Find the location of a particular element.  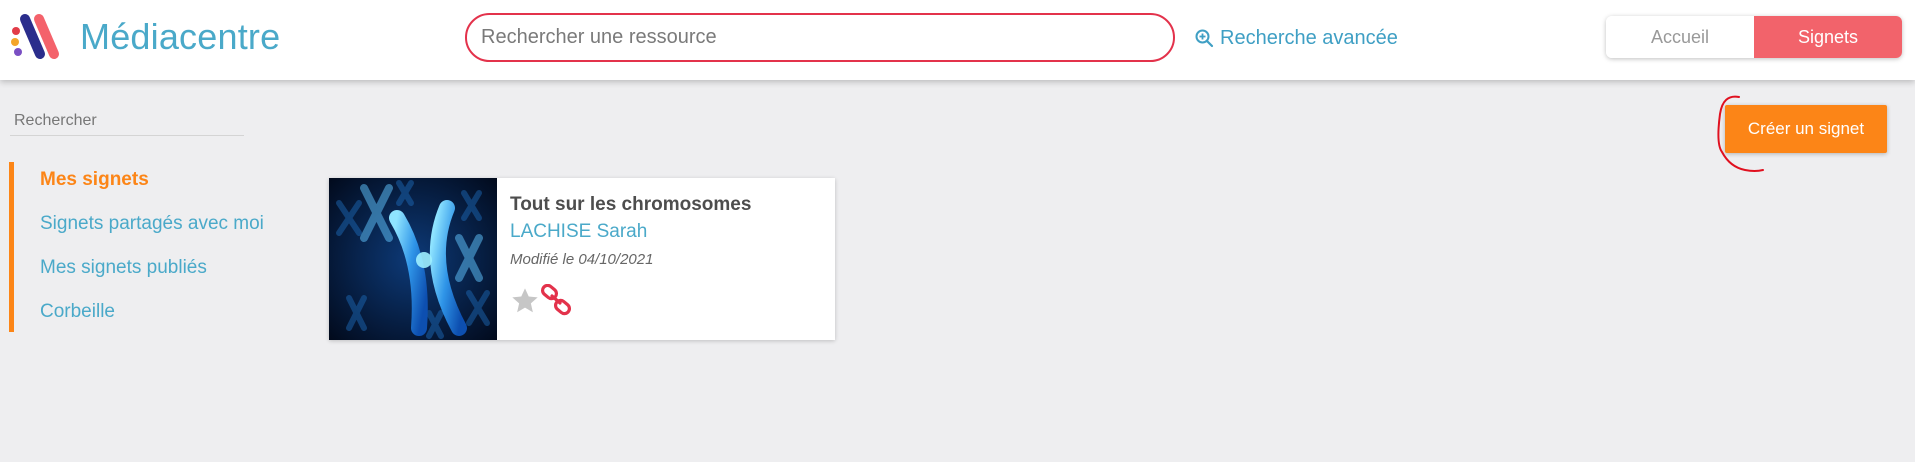

chromosome-image is located at coordinates (413, 259).